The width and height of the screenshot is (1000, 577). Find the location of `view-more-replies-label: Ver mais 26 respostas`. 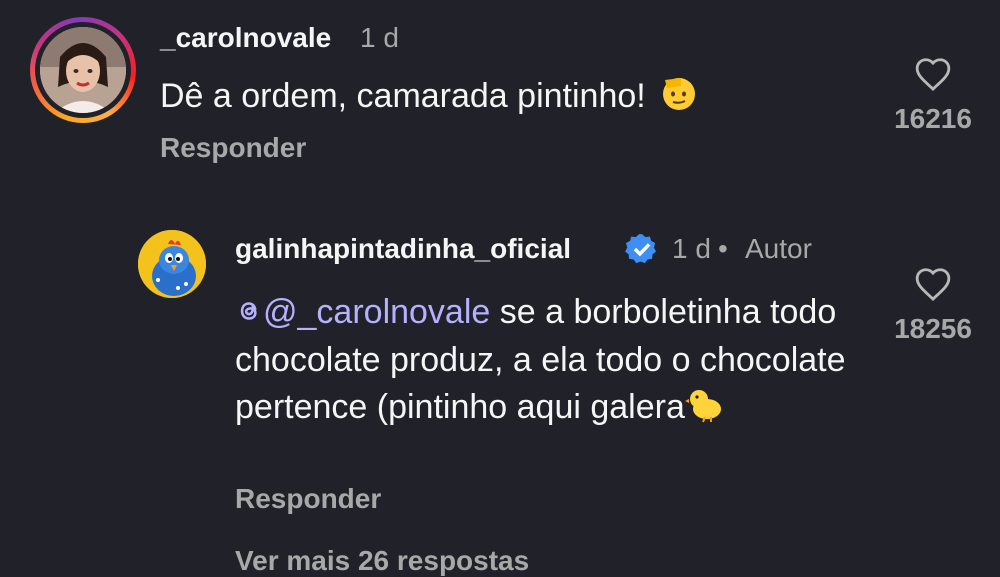

view-more-replies-label: Ver mais 26 respostas is located at coordinates (382, 560).